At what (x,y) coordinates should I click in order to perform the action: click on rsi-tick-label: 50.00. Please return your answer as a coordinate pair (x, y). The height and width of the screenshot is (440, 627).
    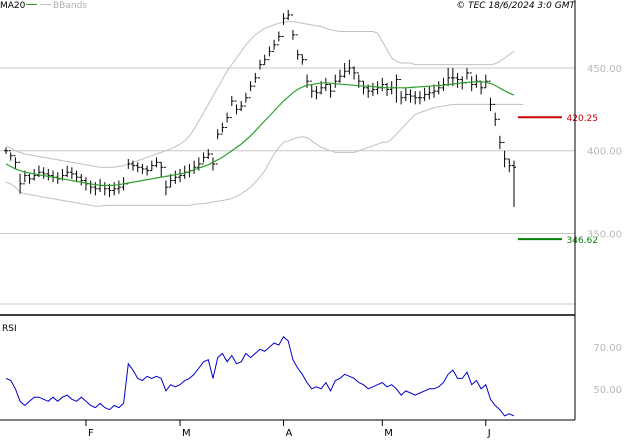
    Looking at the image, I should click on (607, 390).